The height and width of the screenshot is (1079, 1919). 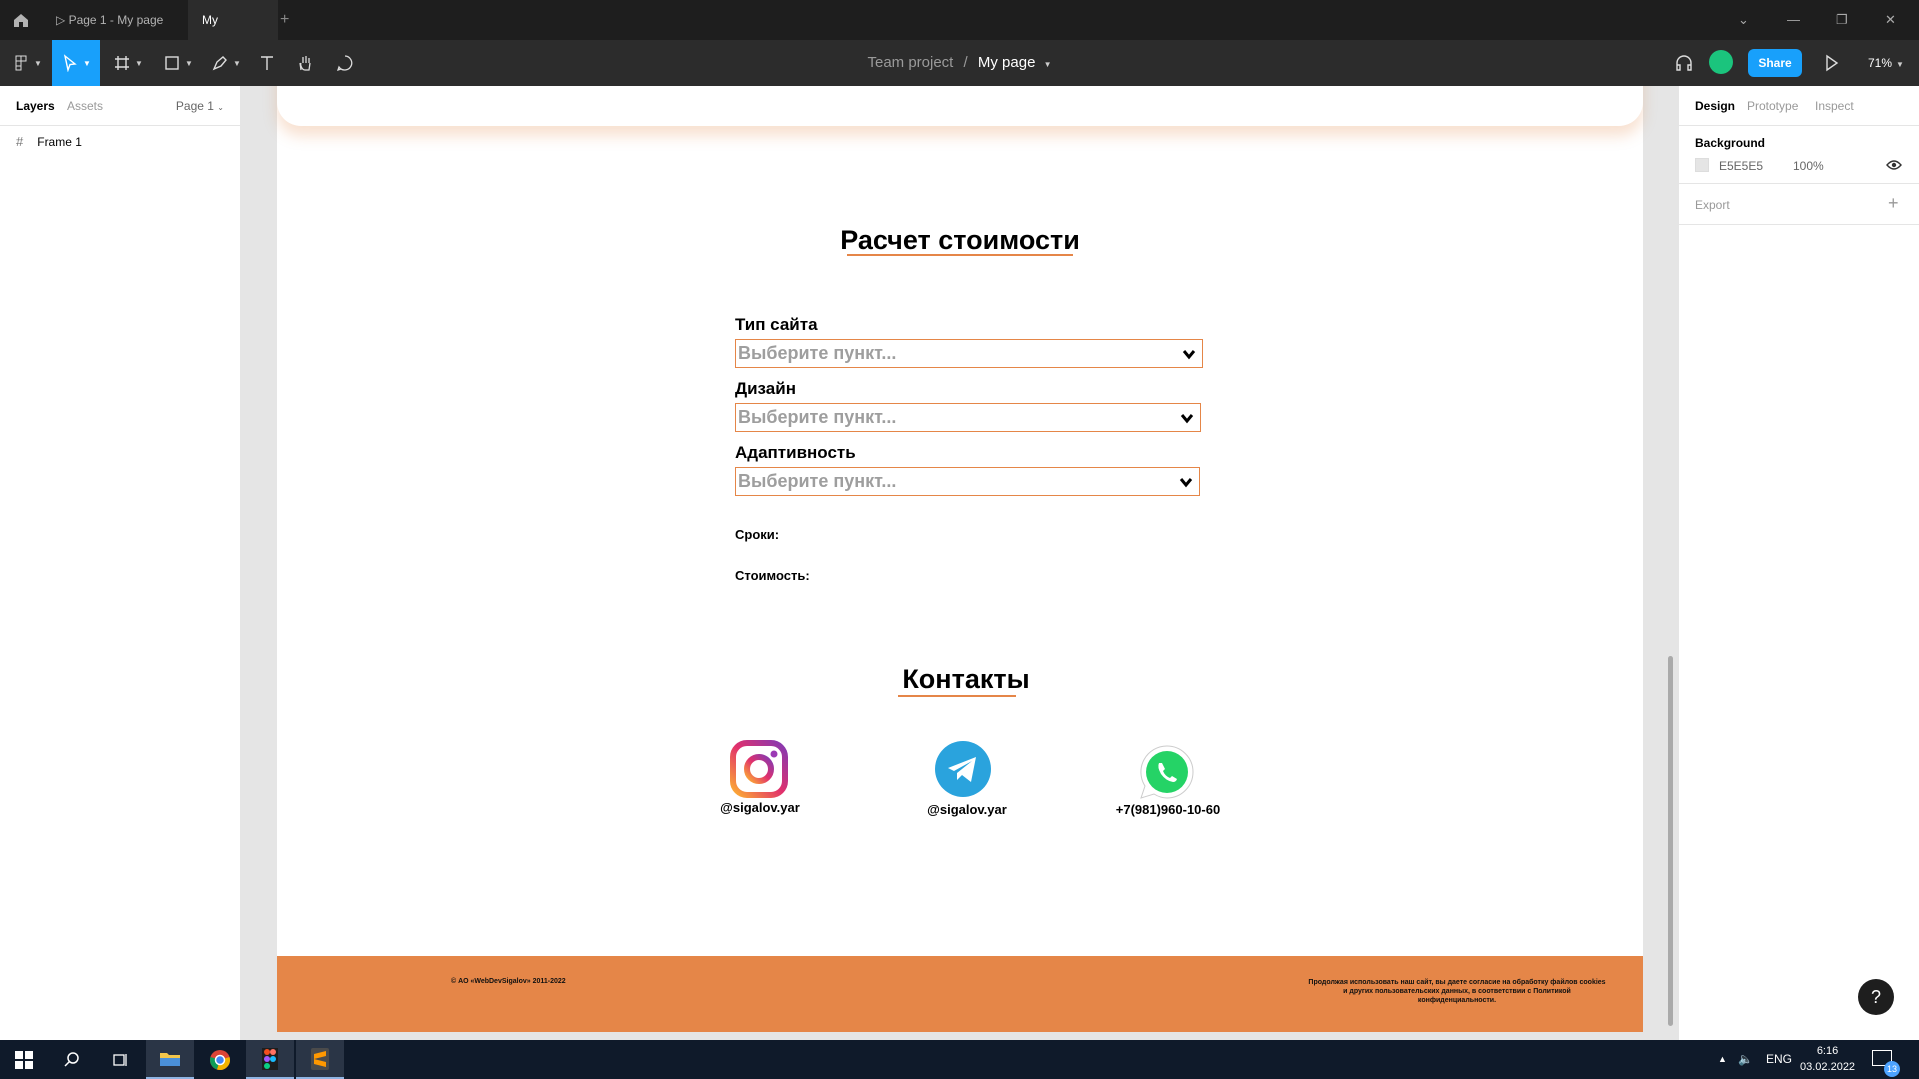 I want to click on whatsapp-icon, so click(x=1167, y=772).